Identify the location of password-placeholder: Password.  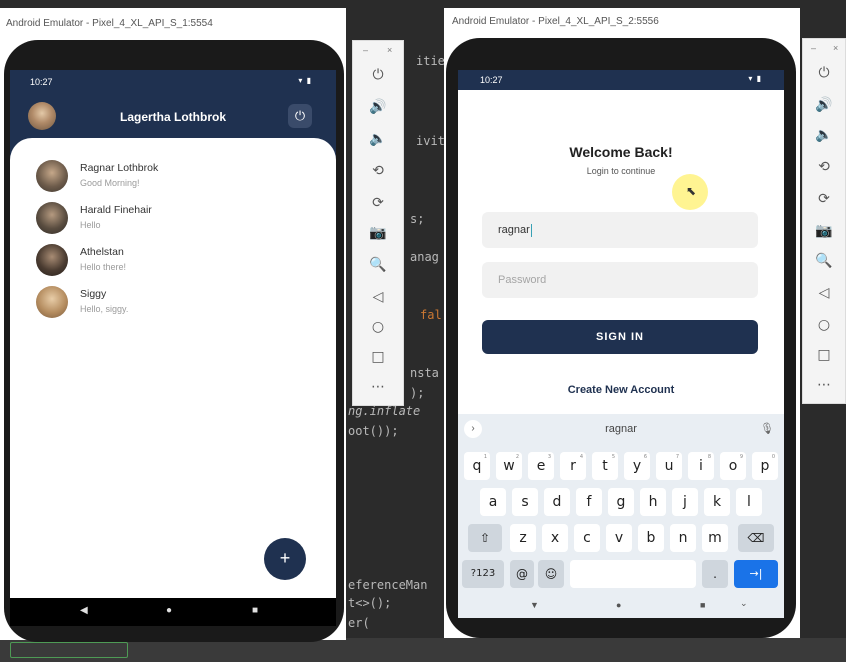
(522, 280).